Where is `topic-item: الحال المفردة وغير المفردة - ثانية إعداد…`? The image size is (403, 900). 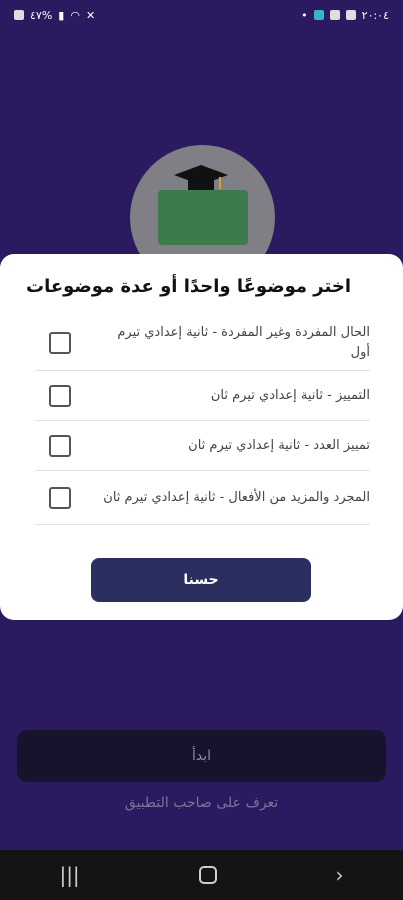 topic-item: الحال المفردة وغير المفردة - ثانية إعداد… is located at coordinates (202, 343).